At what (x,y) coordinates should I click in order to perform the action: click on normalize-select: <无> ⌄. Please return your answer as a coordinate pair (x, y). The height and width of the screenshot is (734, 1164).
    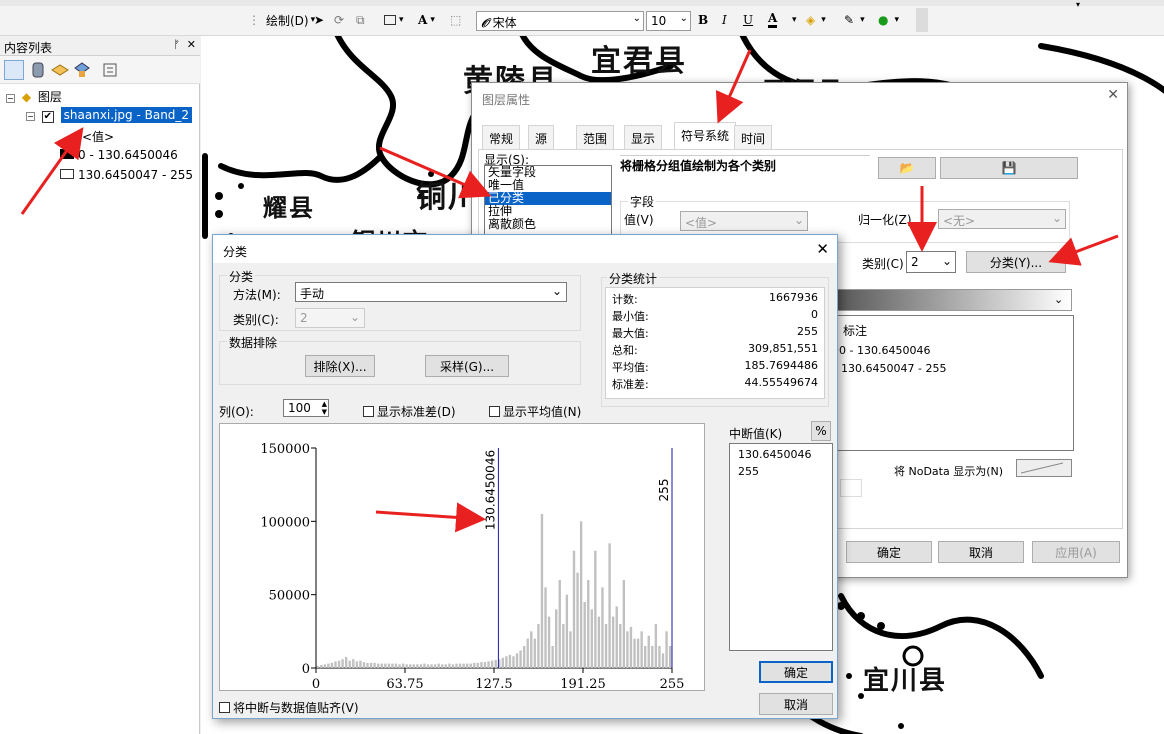
    Looking at the image, I should click on (1002, 219).